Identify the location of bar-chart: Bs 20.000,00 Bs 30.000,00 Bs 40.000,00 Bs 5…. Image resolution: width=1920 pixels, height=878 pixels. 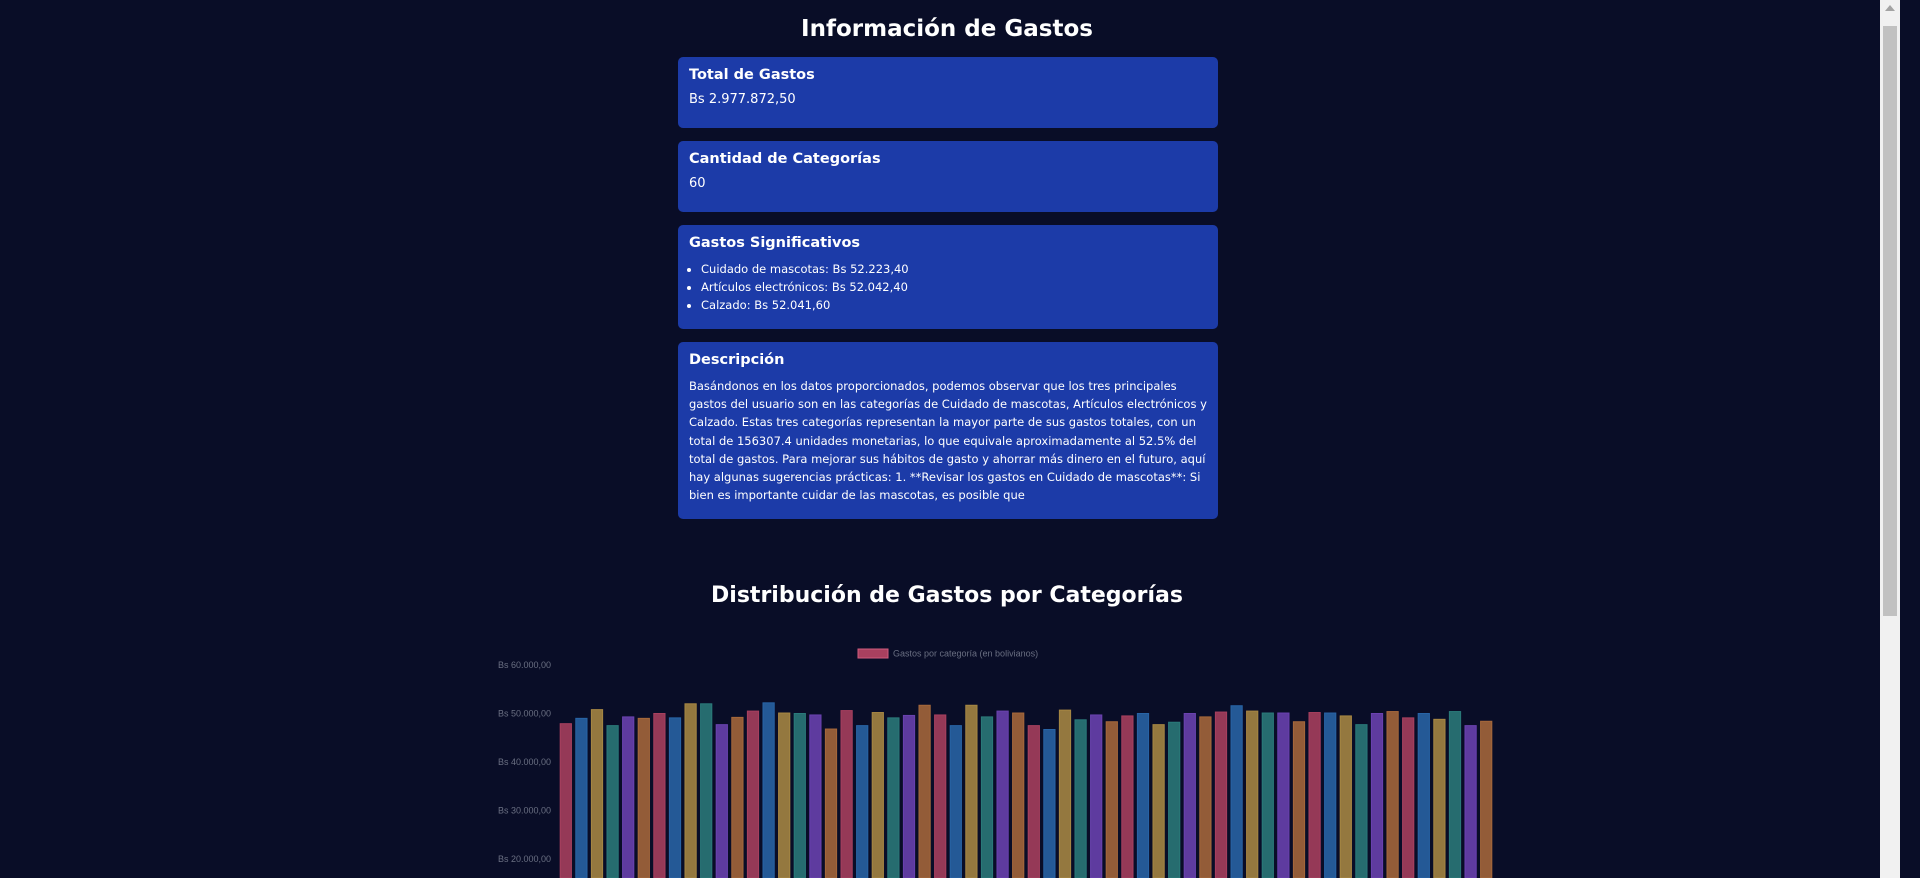
(995, 763).